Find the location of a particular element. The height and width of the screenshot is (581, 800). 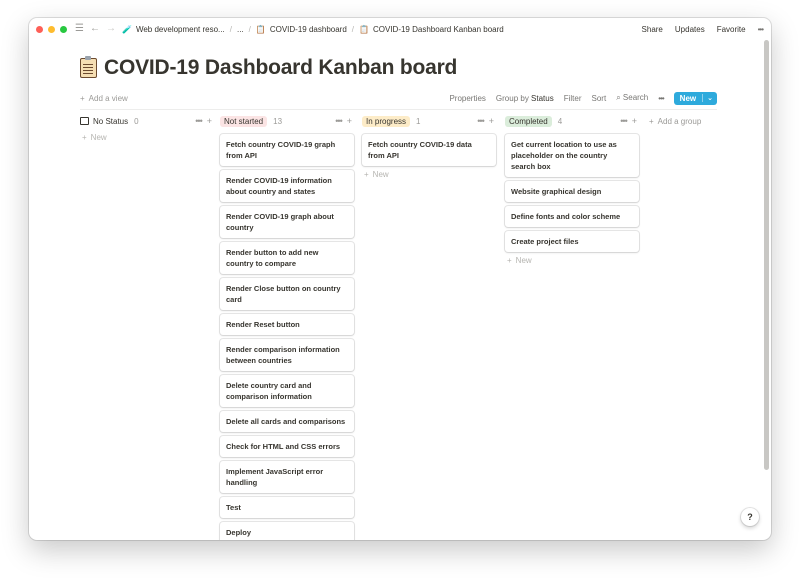

kanban-card: Check for HTML and CSS errors is located at coordinates (287, 446).